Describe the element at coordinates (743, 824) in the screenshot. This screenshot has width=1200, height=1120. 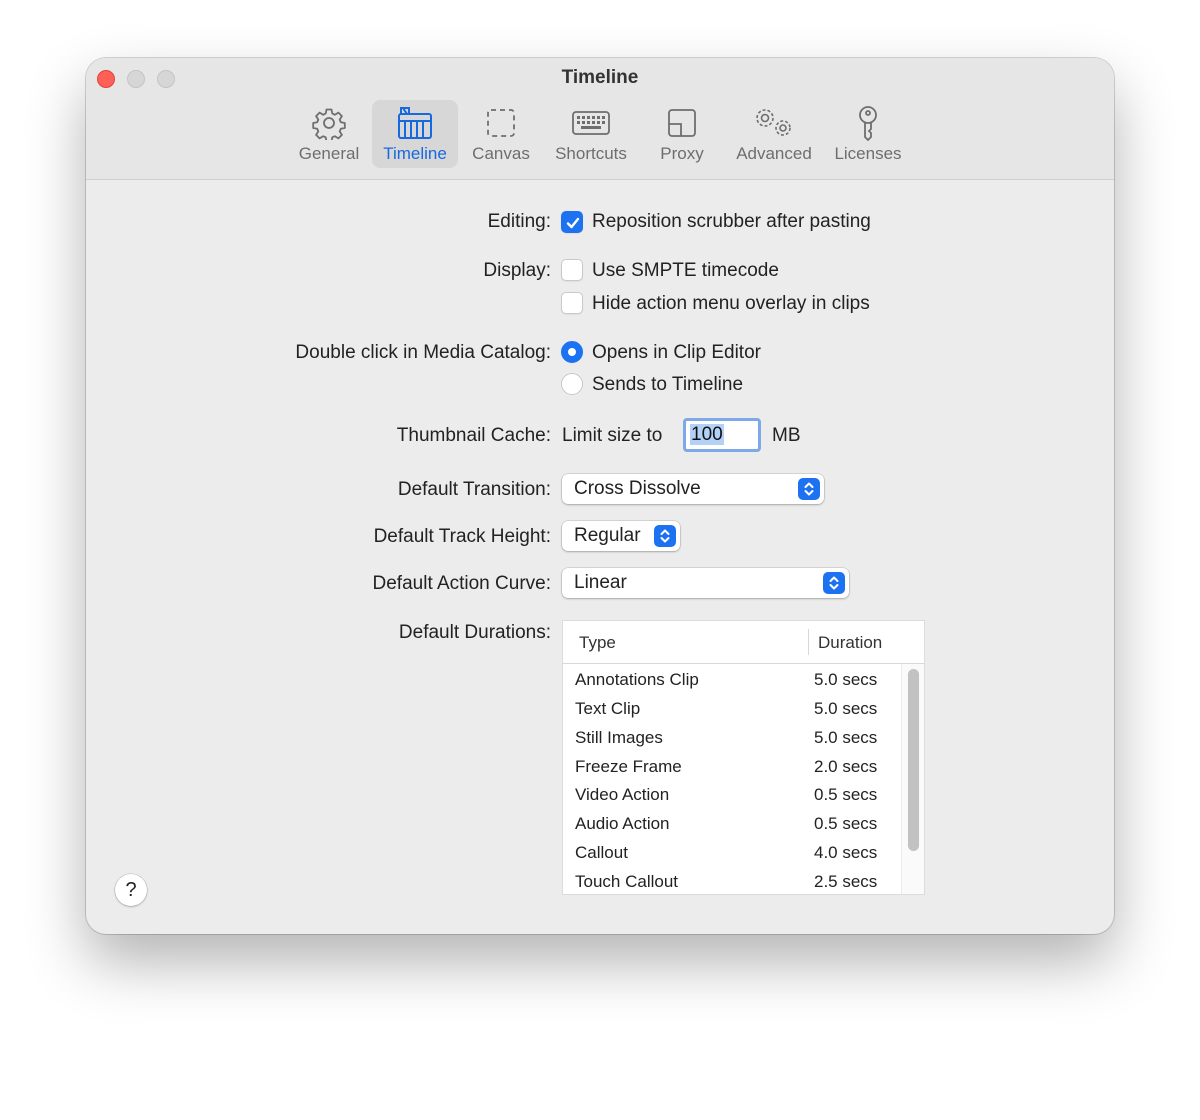
I see `table-row: Audio Action 0.5 secs` at that location.